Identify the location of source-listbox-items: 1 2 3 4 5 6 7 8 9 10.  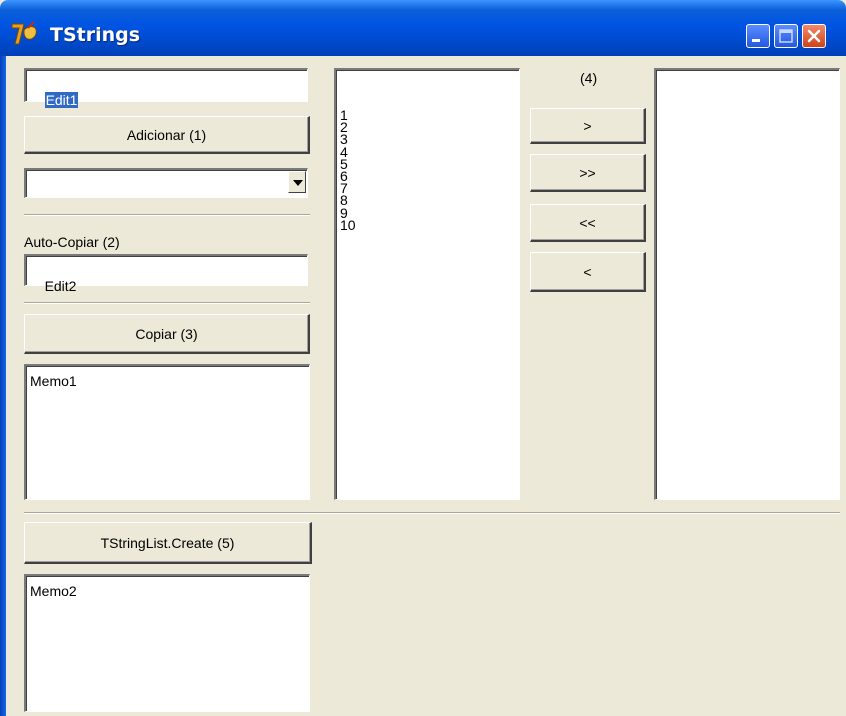
(427, 170).